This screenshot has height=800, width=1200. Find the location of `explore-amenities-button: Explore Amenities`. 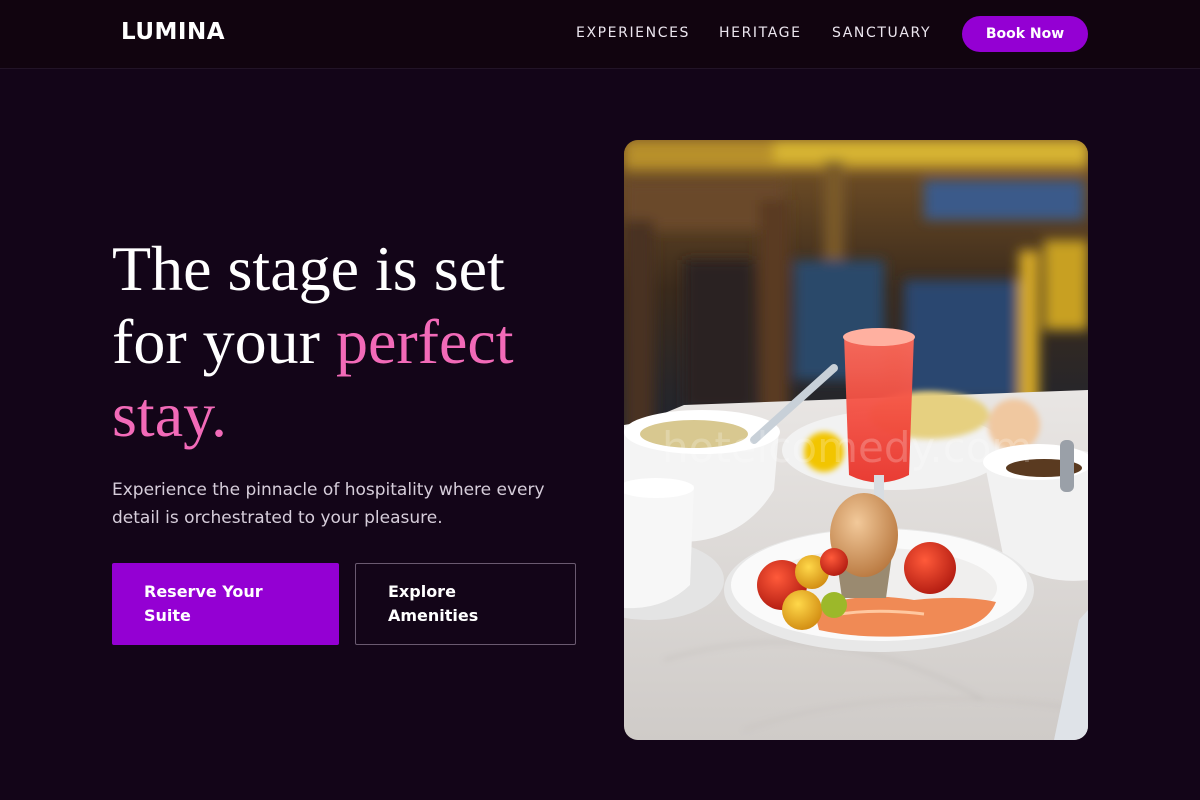

explore-amenities-button: Explore Amenities is located at coordinates (465, 604).